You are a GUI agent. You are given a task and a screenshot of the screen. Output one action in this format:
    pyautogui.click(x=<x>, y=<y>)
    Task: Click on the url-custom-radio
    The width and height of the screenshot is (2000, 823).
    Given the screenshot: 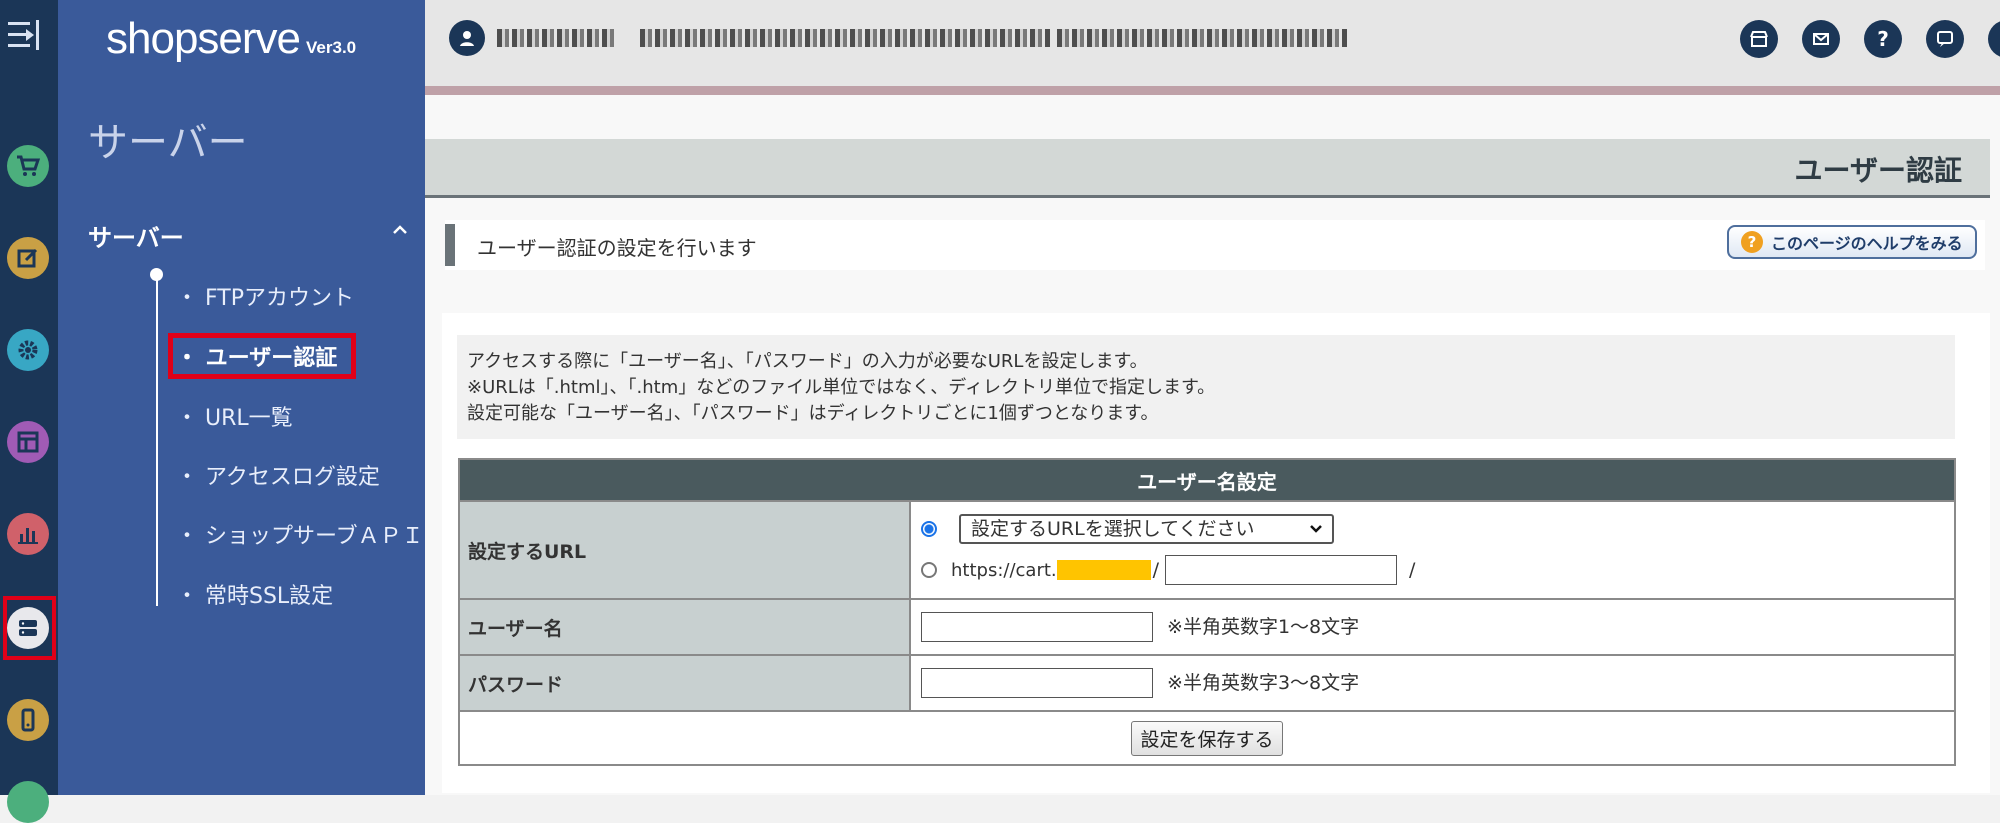 What is the action you would take?
    pyautogui.click(x=929, y=570)
    